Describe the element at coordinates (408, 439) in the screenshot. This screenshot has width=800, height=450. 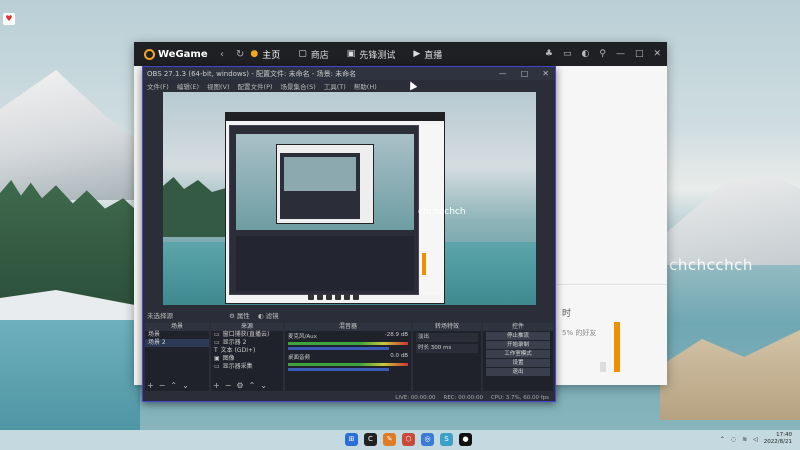
I see `app-taskbar-icon: ⬡` at that location.